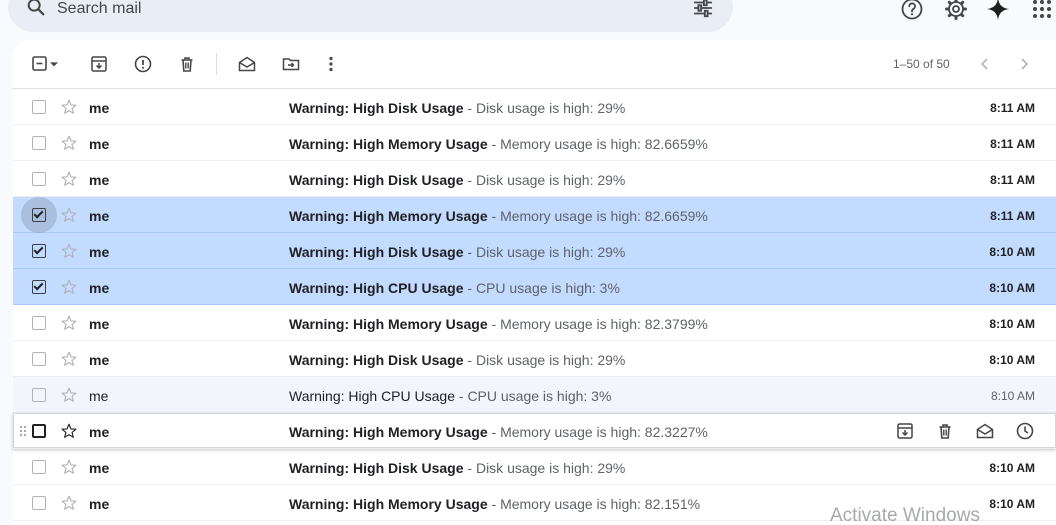 The height and width of the screenshot is (525, 1056). Describe the element at coordinates (541, 288) in the screenshot. I see `email-snippet: - CPU usage is high: 3%` at that location.